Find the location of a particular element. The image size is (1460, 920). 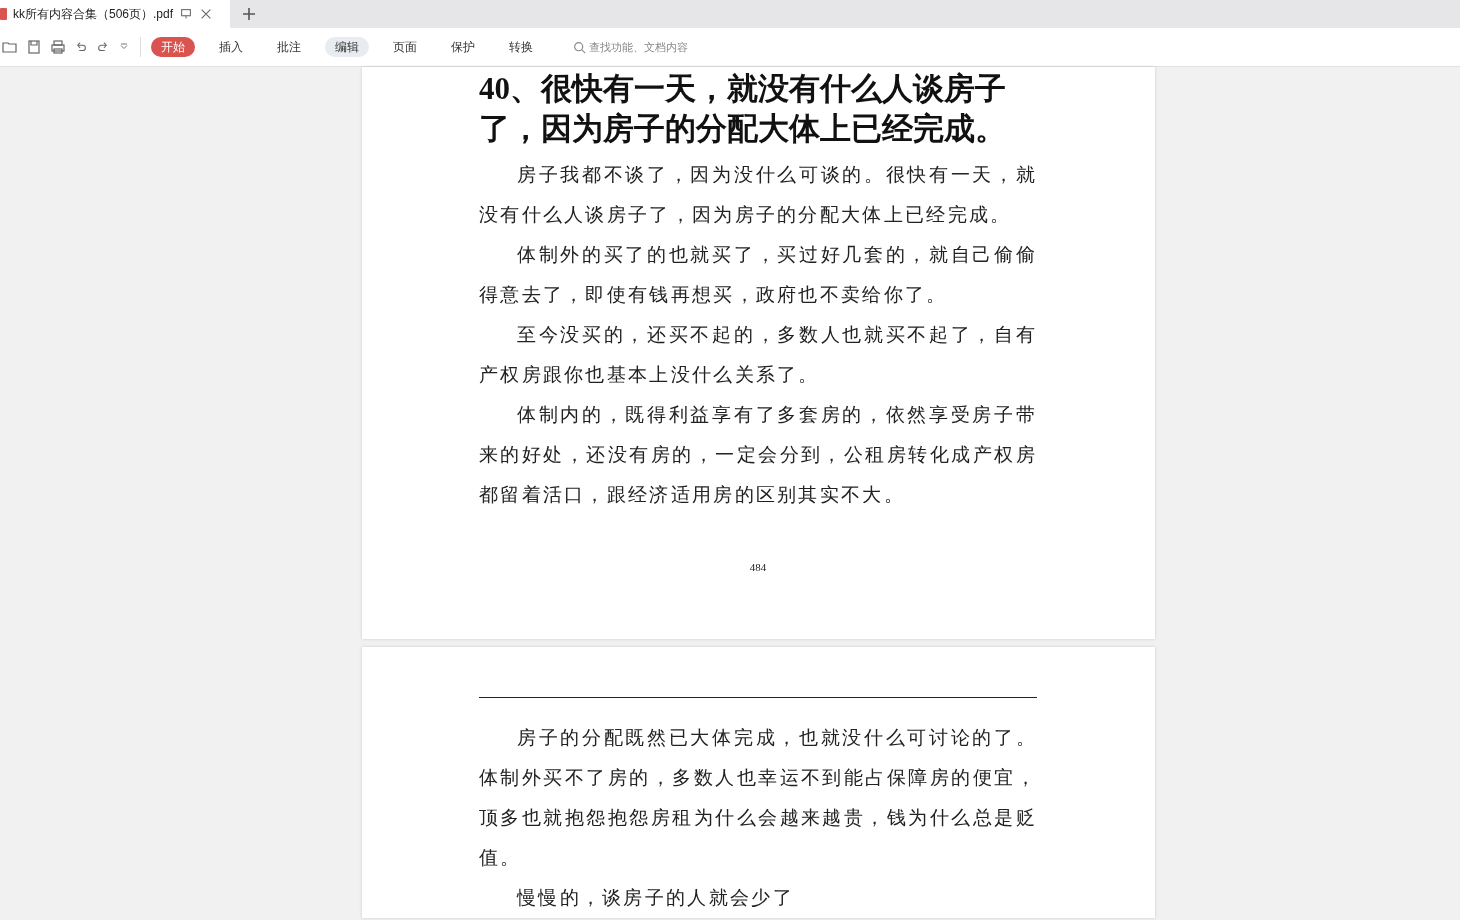

open-folder-icon is located at coordinates (10, 47).